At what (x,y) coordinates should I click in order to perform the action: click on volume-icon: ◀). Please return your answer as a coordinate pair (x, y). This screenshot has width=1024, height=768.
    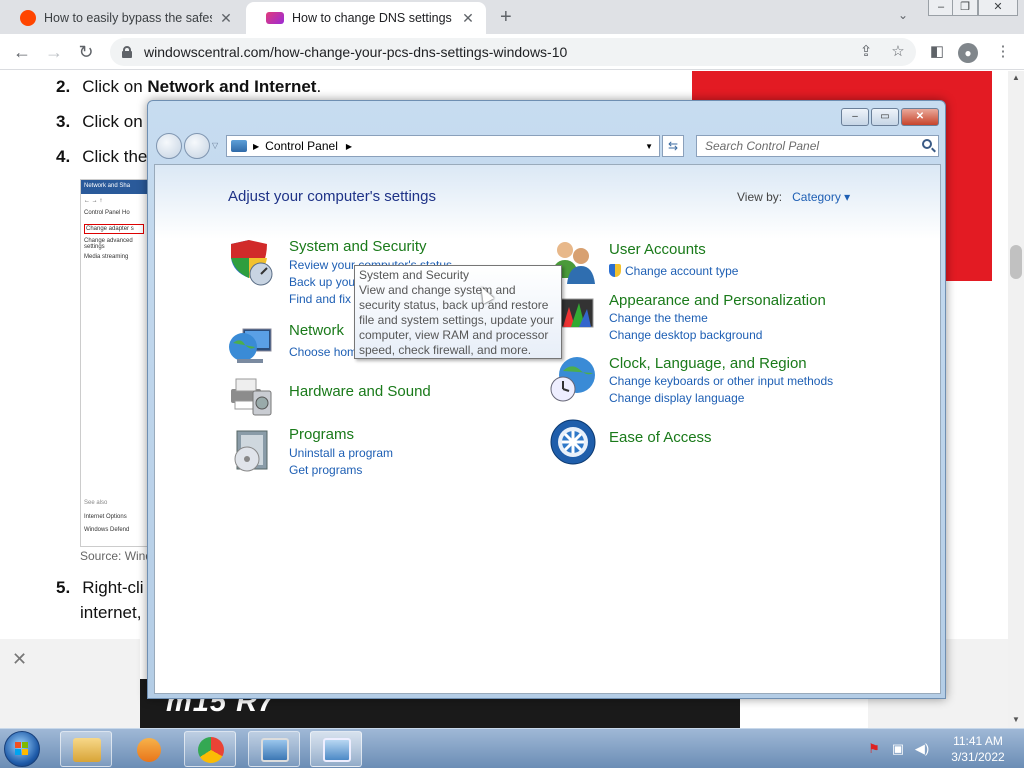
    Looking at the image, I should click on (922, 749).